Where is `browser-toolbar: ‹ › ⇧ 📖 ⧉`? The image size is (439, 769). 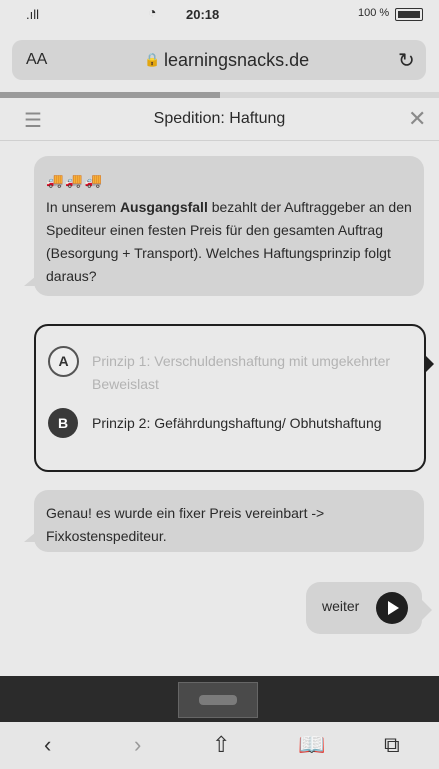
browser-toolbar: ‹ › ⇧ 📖 ⧉ is located at coordinates (219, 745).